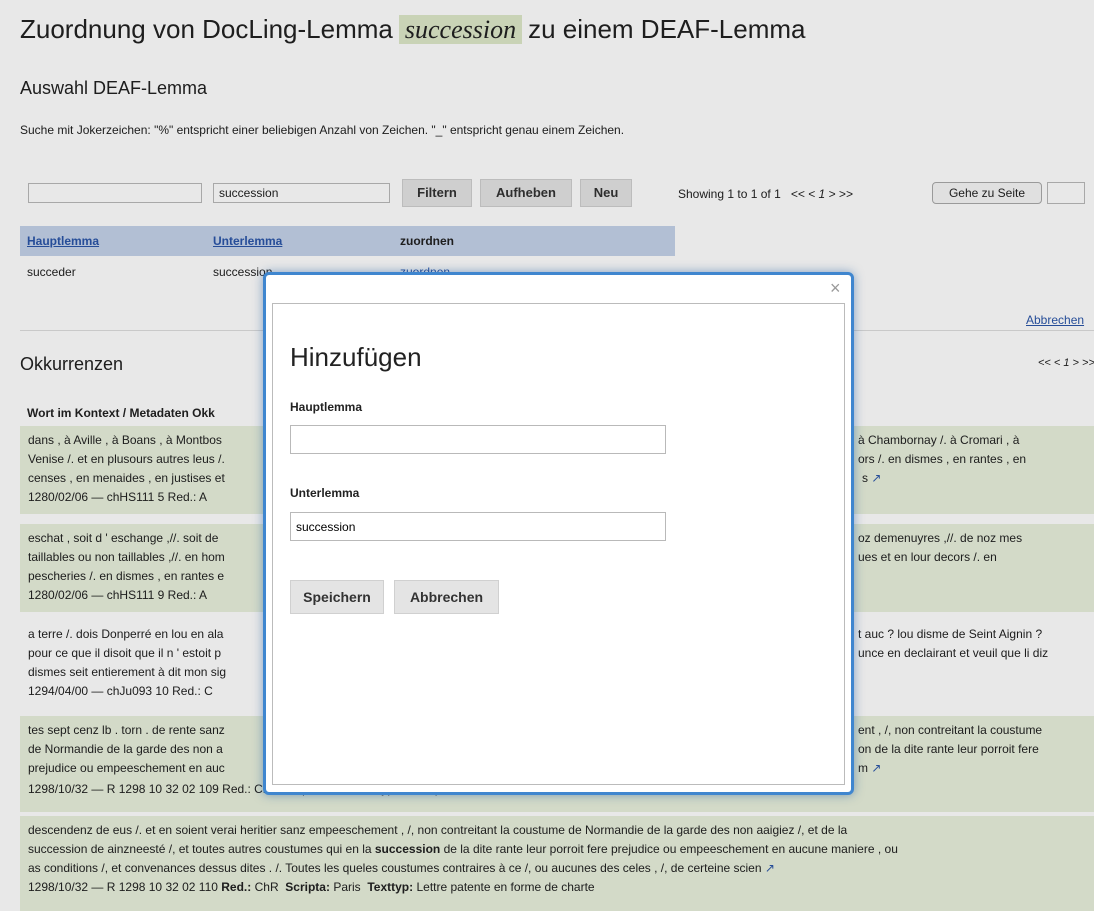  Describe the element at coordinates (446, 597) in the screenshot. I see `cancel-button: Abbrechen` at that location.